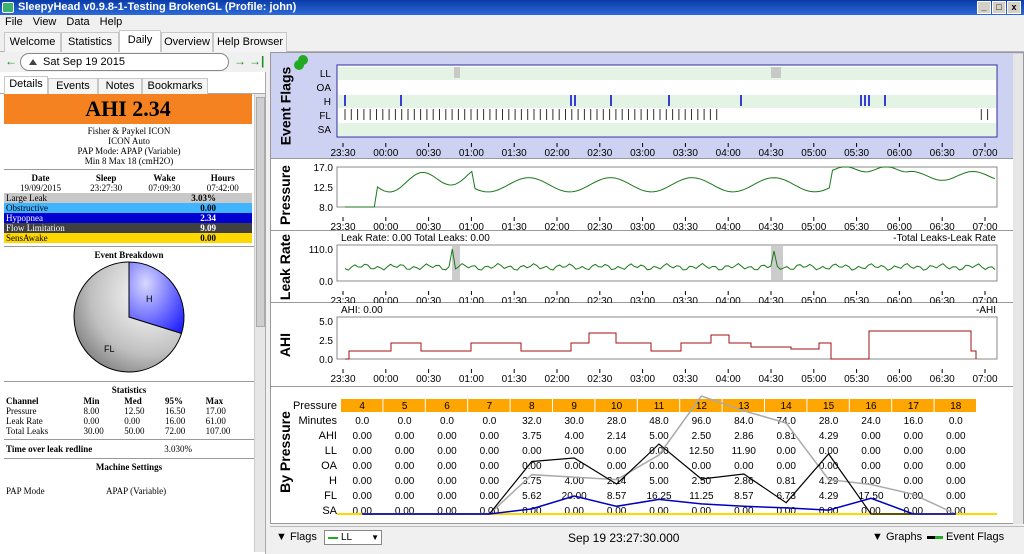  Describe the element at coordinates (129, 491) in the screenshot. I see `pap-mode-row: PAP Mode APAP (Variable)` at that location.